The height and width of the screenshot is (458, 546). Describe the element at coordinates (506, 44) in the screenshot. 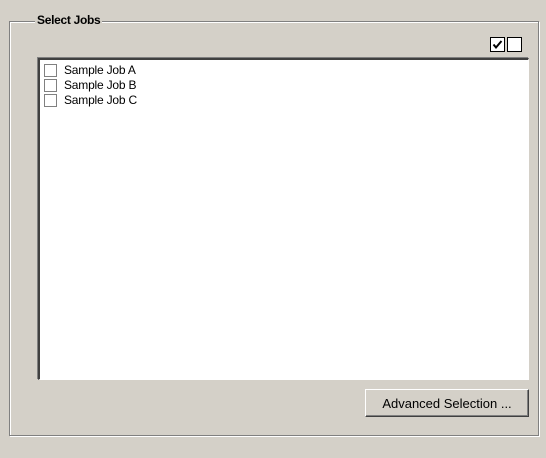

I see `selection-toolbar` at that location.